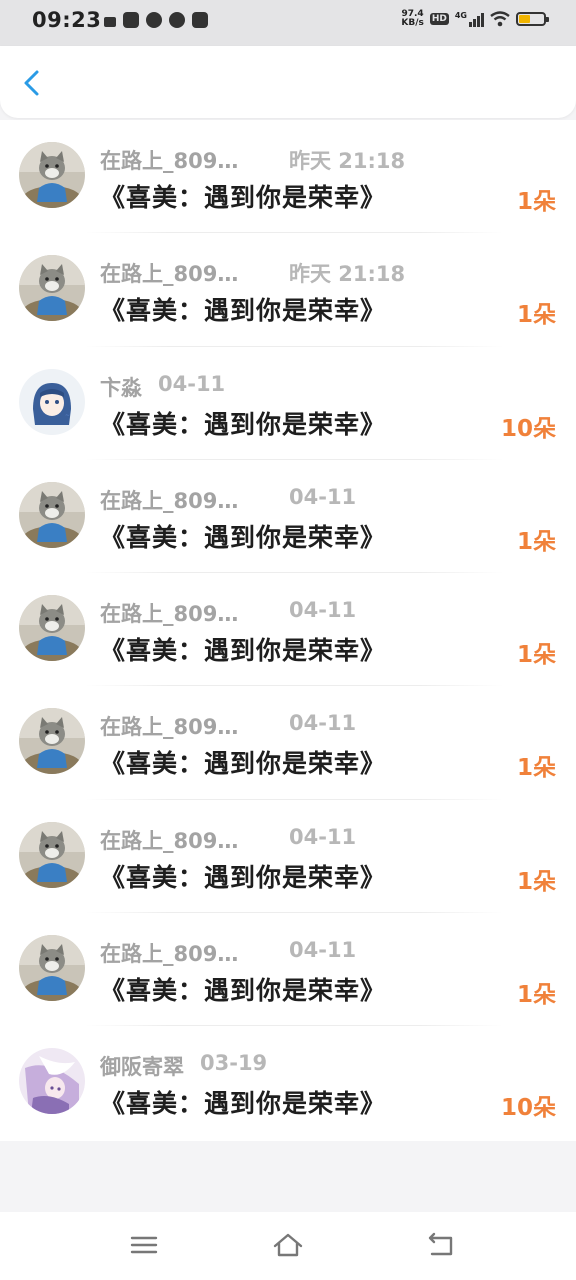  Describe the element at coordinates (288, 1082) in the screenshot. I see `gift-row: 御阪寄翠 03-19 《喜美：遇到你是荣幸》 10朵` at that location.